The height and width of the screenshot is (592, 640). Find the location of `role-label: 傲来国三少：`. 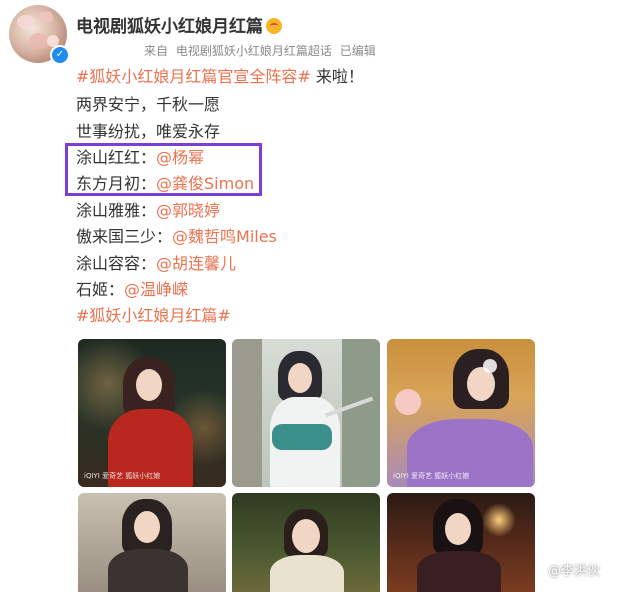

role-label: 傲来国三少： is located at coordinates (124, 236).